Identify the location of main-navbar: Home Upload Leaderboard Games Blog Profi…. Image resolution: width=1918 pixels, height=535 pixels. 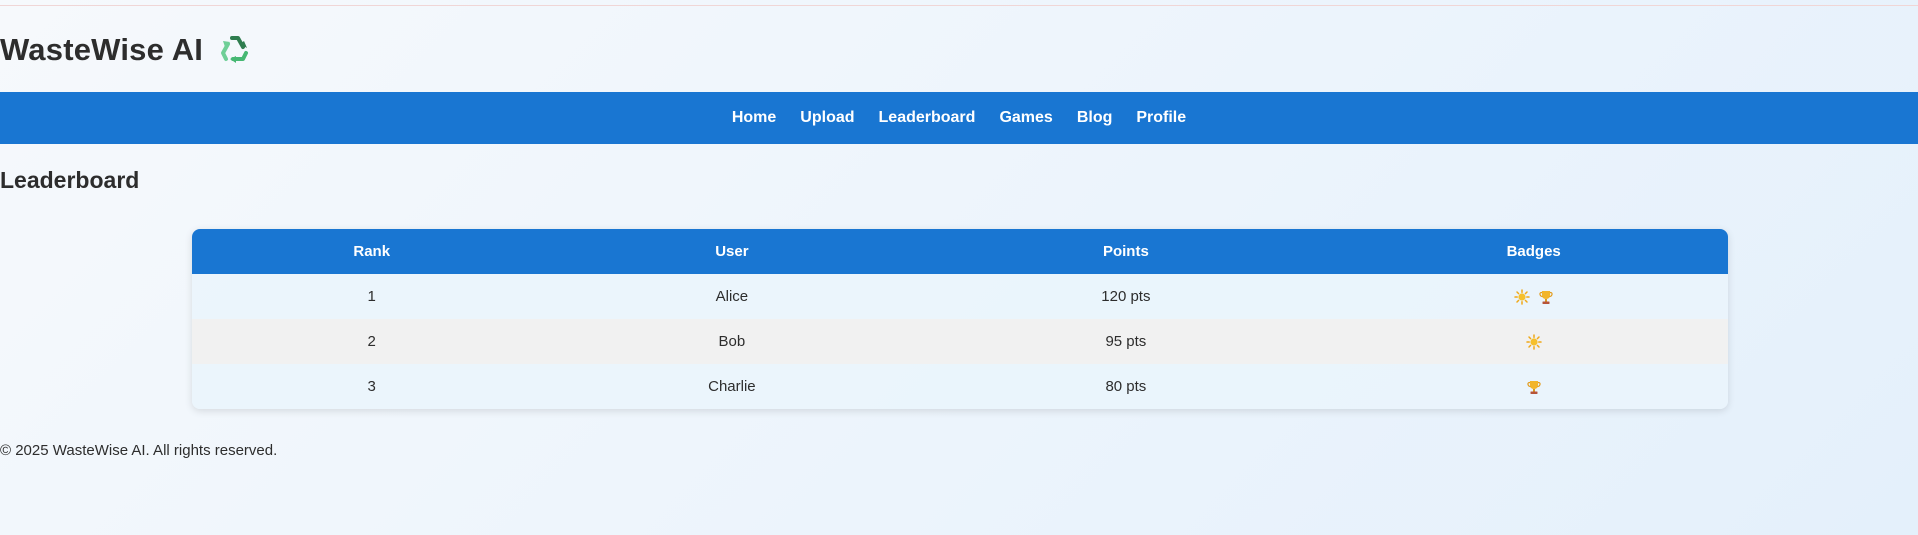
(959, 118).